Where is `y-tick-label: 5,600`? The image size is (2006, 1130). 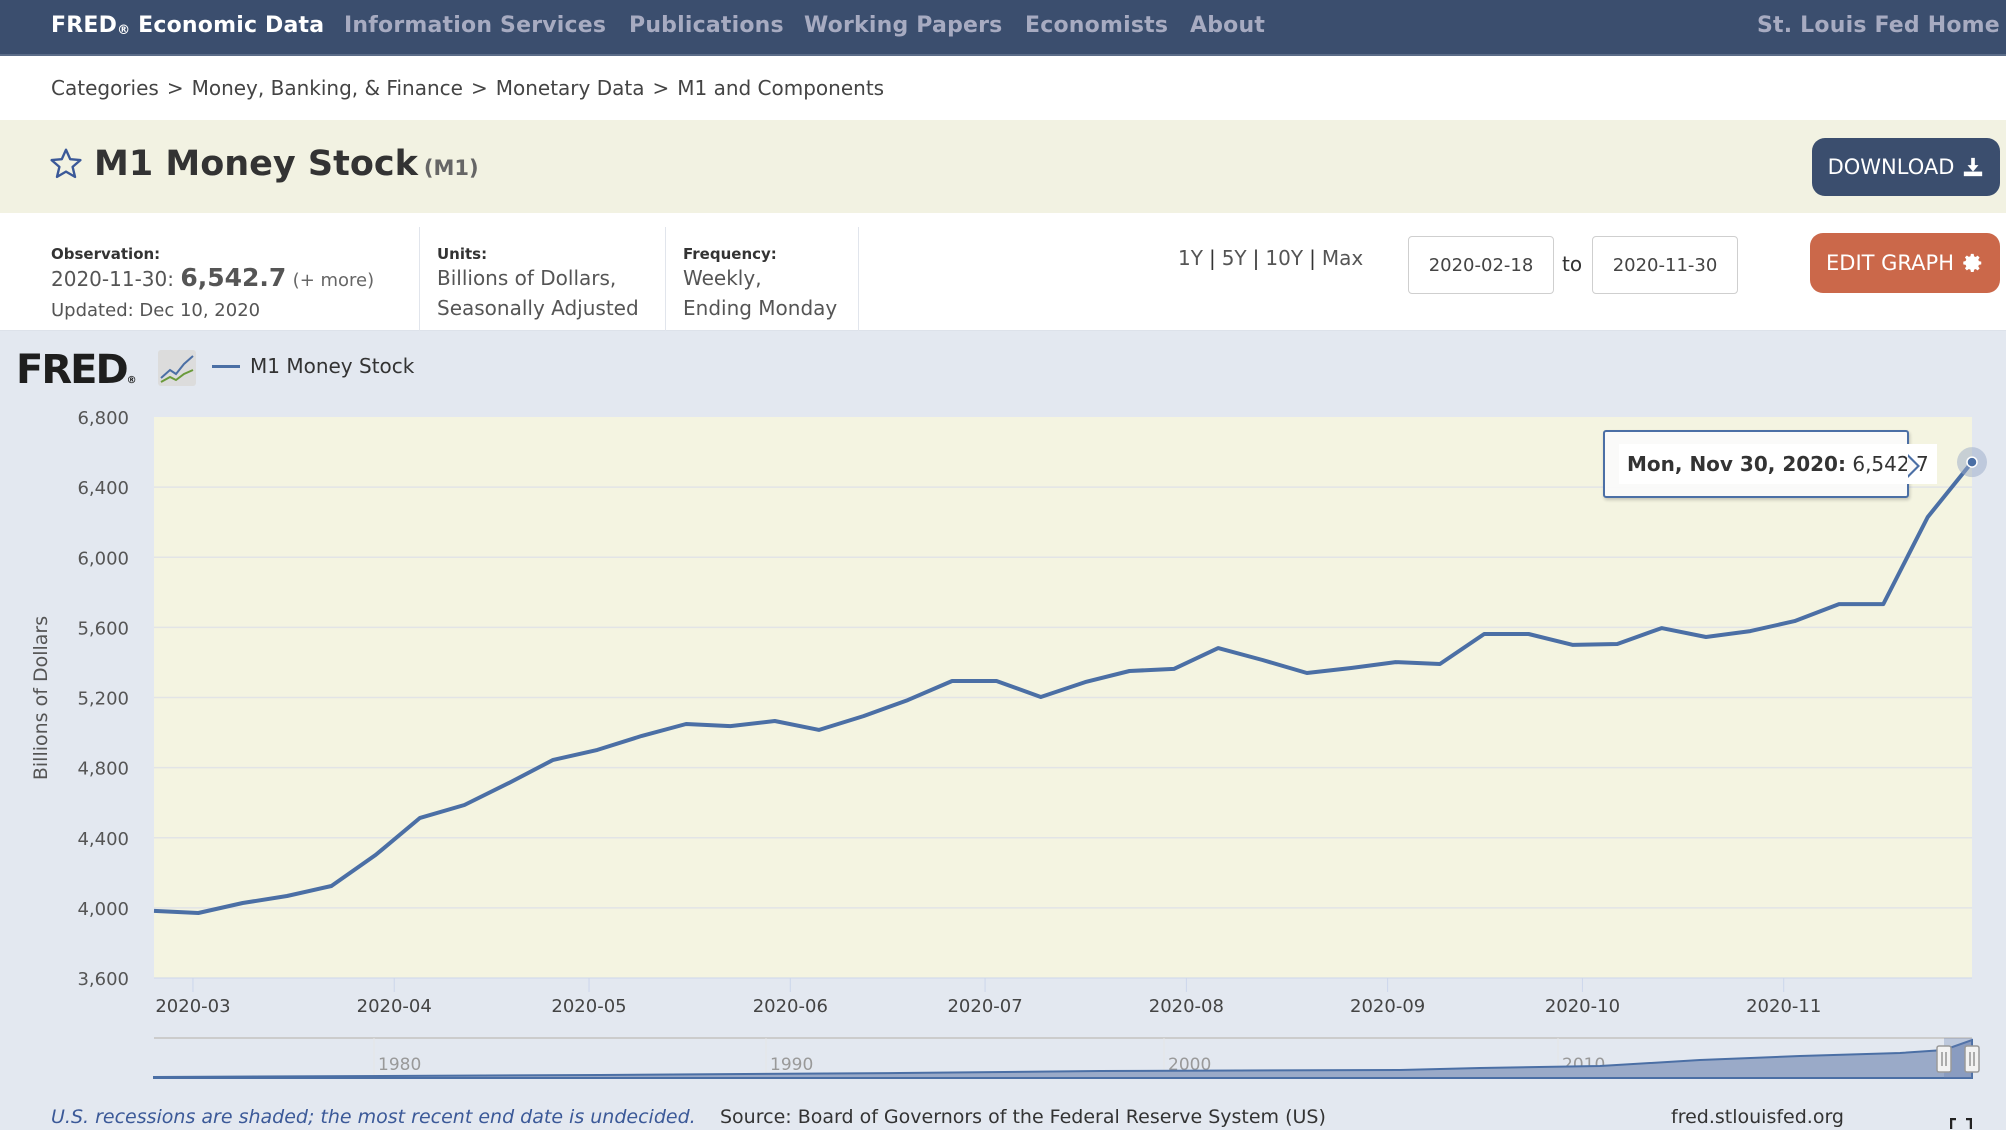
y-tick-label: 5,600 is located at coordinates (103, 628).